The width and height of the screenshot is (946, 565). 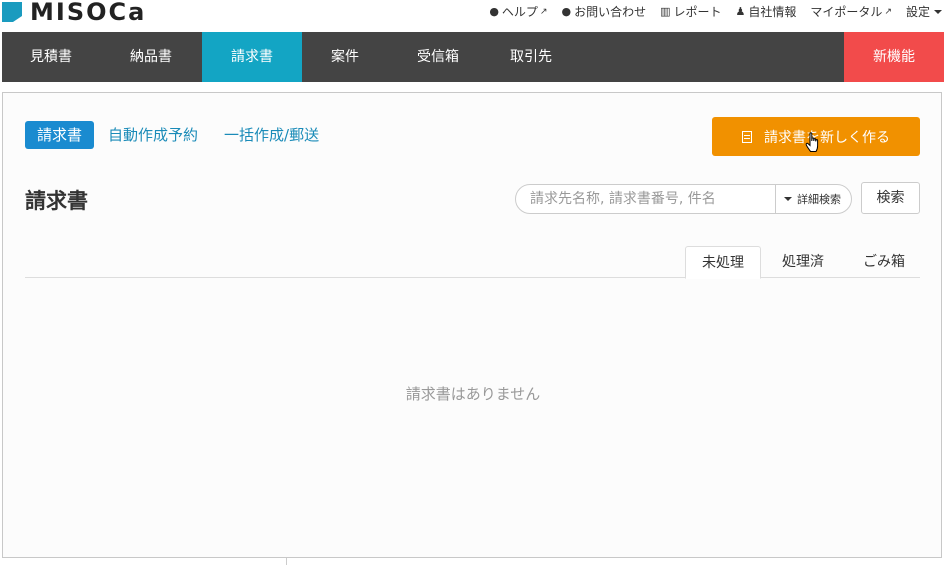 I want to click on tab-processed: 処理済, so click(x=803, y=262).